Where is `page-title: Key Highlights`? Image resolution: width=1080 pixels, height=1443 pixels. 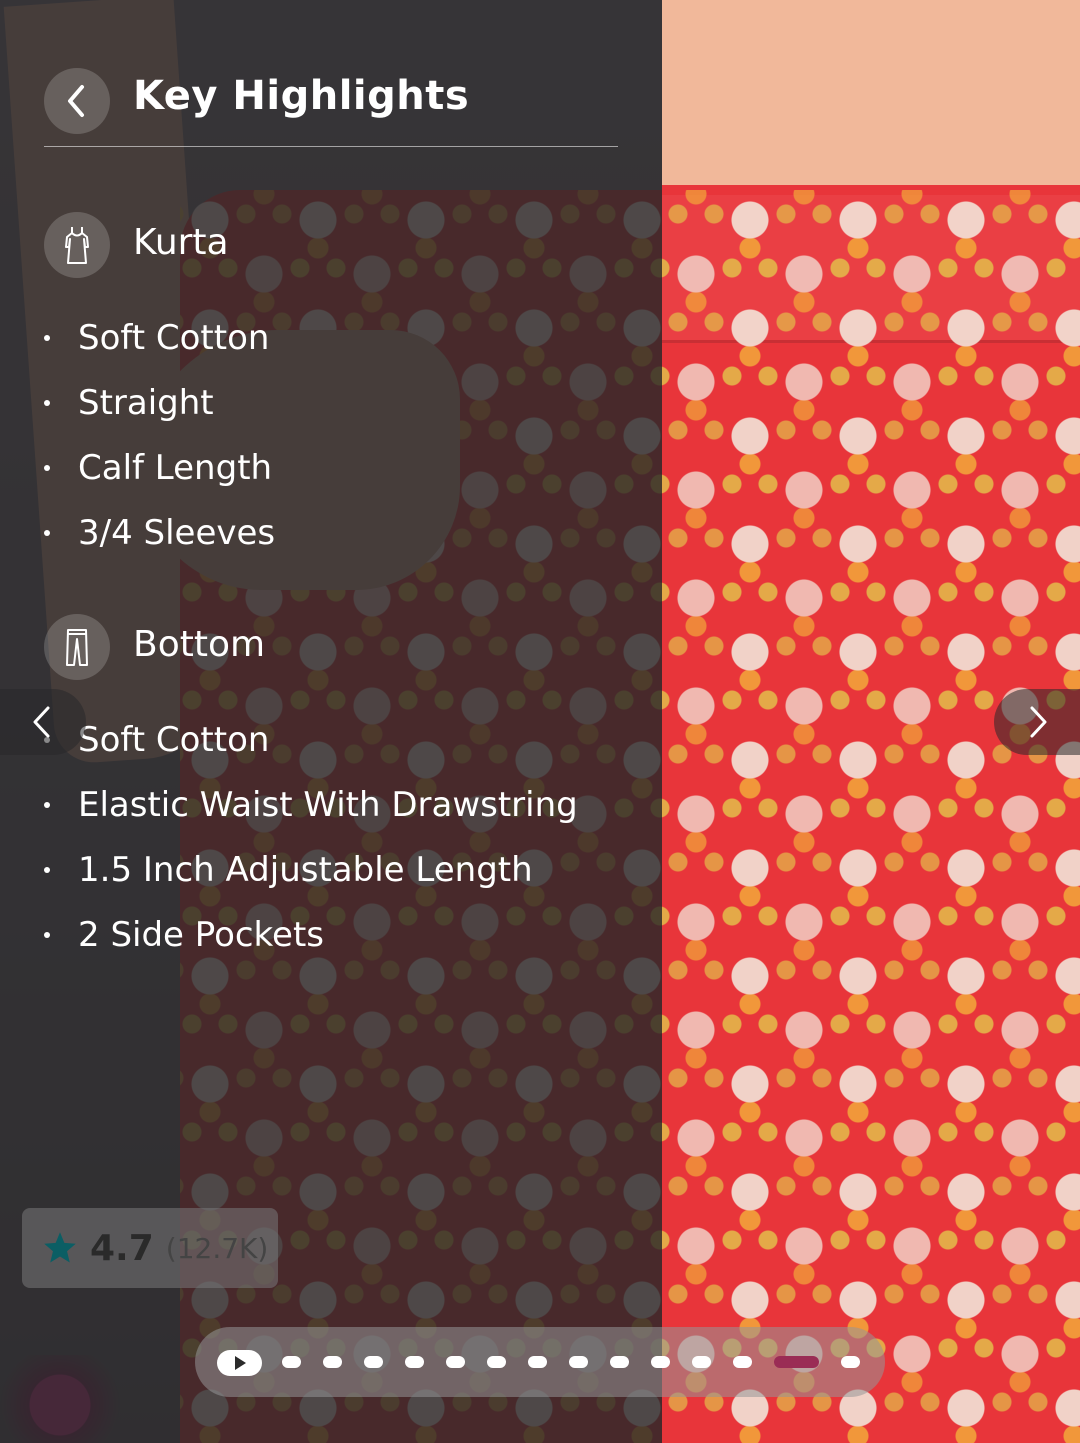
page-title: Key Highlights is located at coordinates (301, 96).